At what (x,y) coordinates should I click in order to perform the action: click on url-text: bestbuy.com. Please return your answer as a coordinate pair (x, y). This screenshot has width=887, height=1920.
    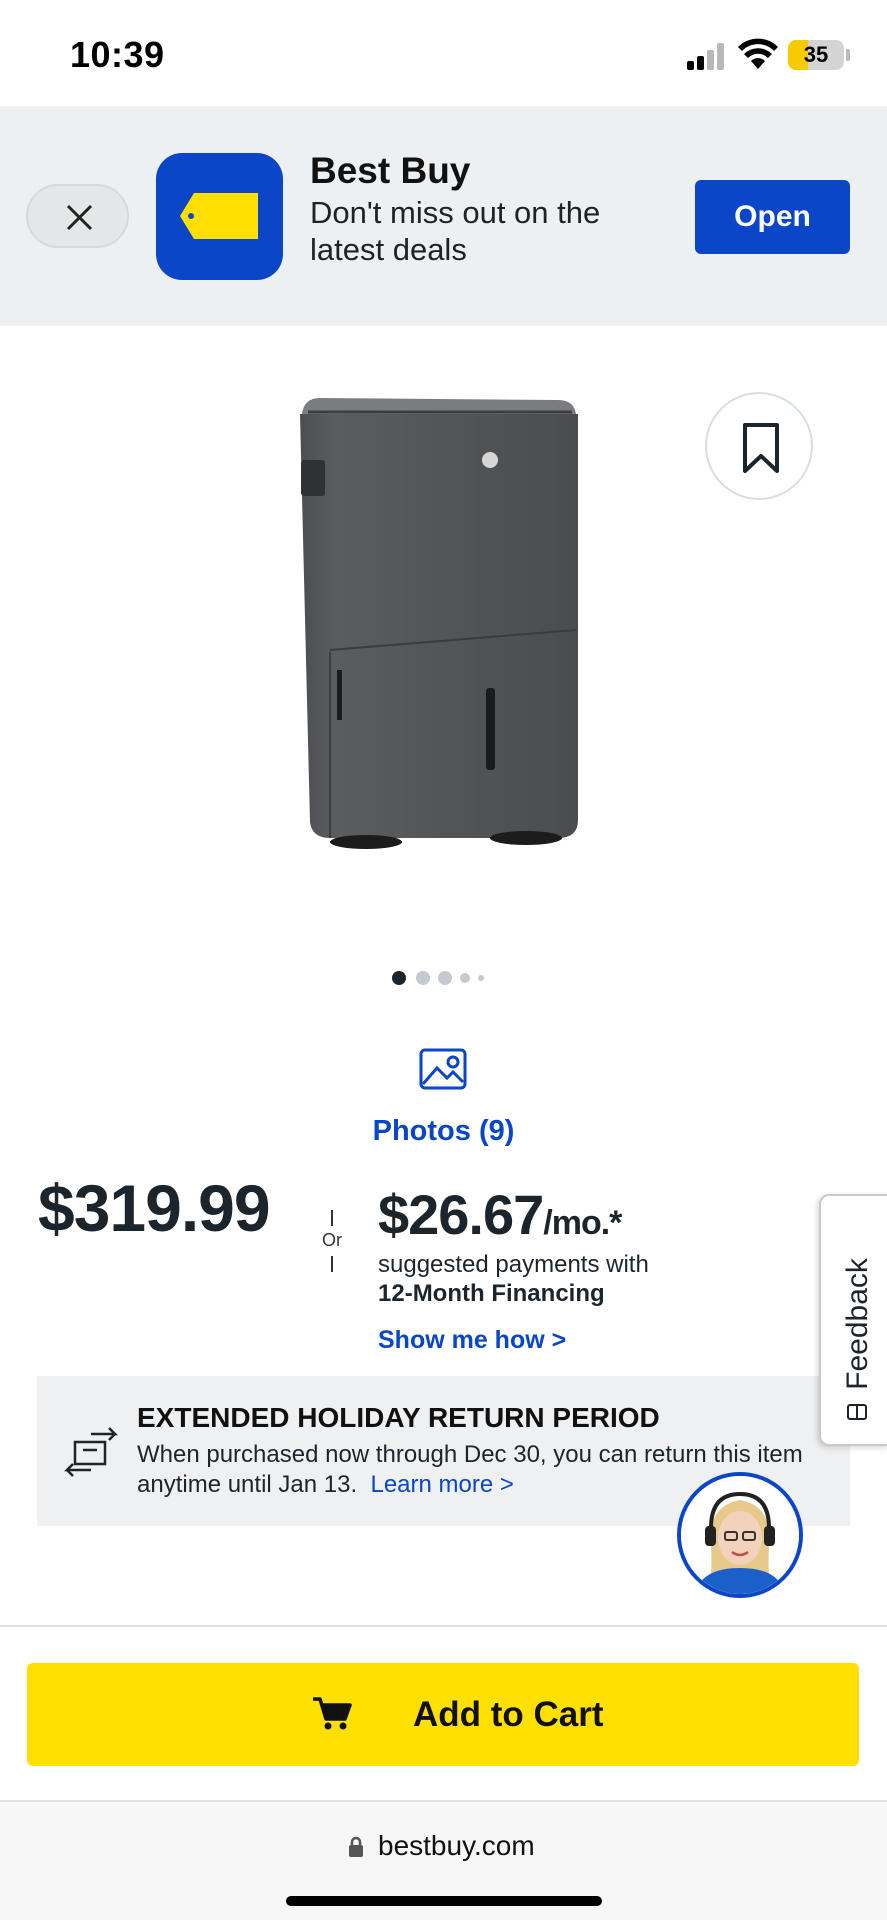
    Looking at the image, I should click on (456, 1846).